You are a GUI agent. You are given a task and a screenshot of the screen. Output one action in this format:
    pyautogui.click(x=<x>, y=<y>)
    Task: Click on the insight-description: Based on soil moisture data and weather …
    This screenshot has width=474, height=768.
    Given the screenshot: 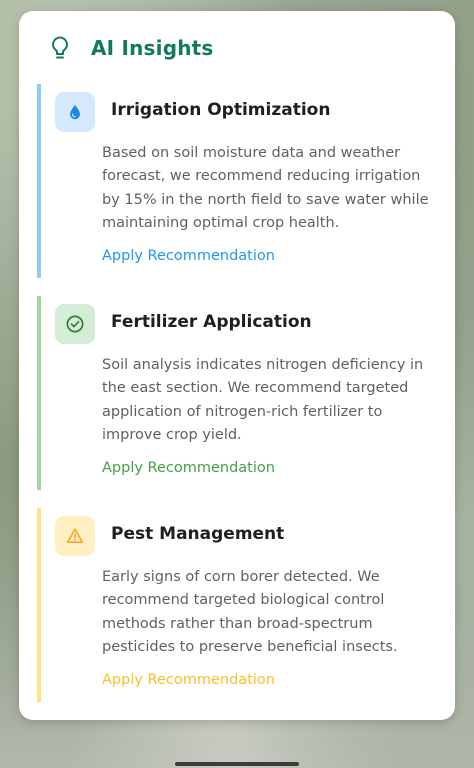 What is the action you would take?
    pyautogui.click(x=265, y=188)
    